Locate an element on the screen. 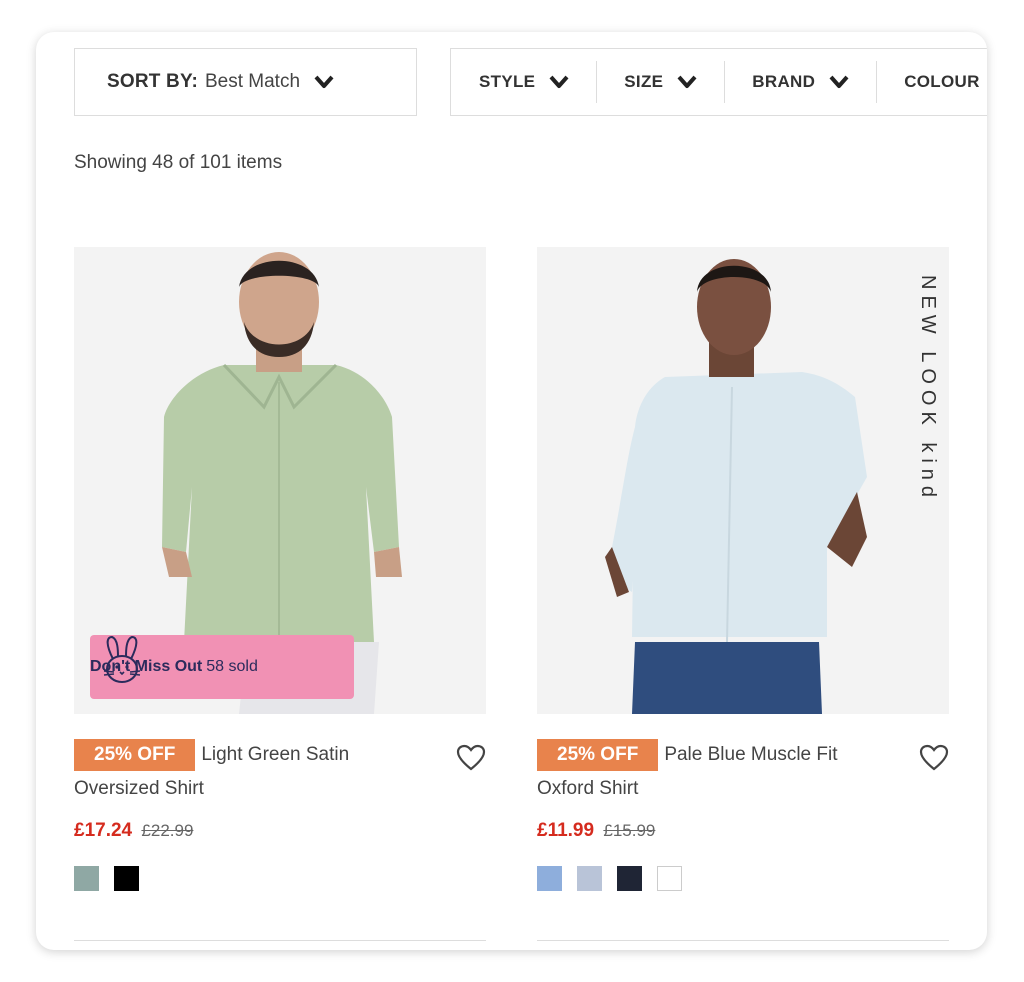  sale-price: £17.24 is located at coordinates (103, 830).